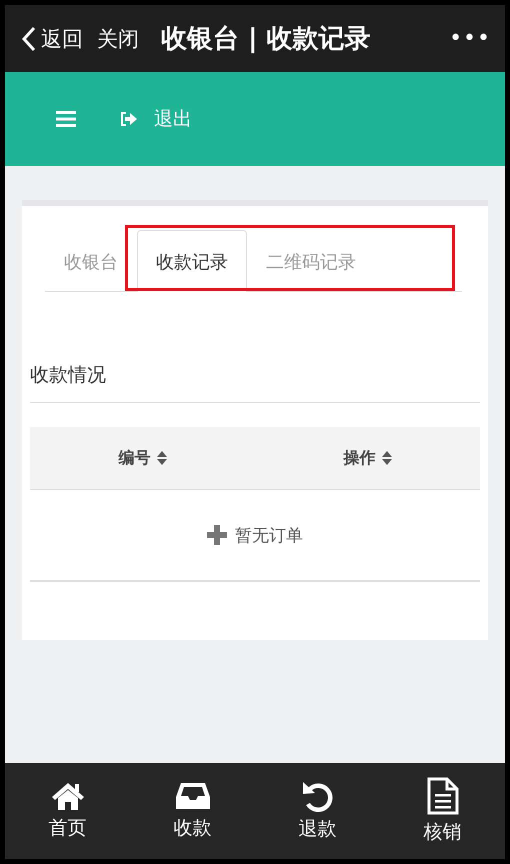 The image size is (510, 864). Describe the element at coordinates (269, 535) in the screenshot. I see `empty-message: 暂无订单` at that location.